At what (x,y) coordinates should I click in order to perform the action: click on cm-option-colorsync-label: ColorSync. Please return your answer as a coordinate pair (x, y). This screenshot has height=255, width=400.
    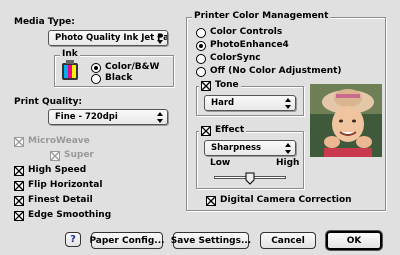
    Looking at the image, I should click on (235, 58).